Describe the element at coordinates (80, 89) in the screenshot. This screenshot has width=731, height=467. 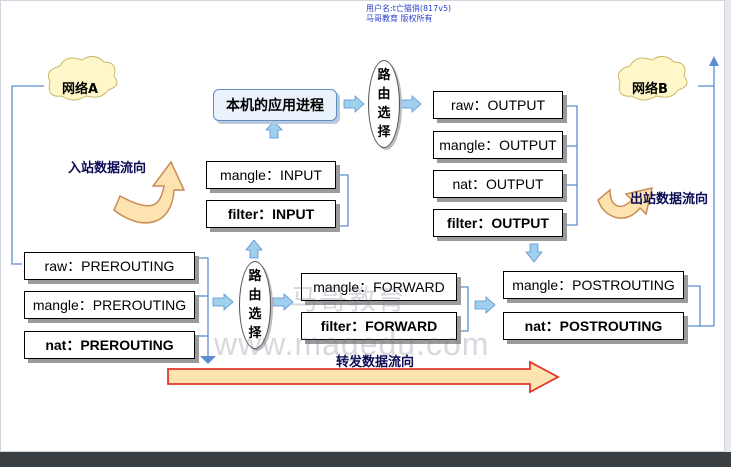
I see `network-a-label: 网络A` at that location.